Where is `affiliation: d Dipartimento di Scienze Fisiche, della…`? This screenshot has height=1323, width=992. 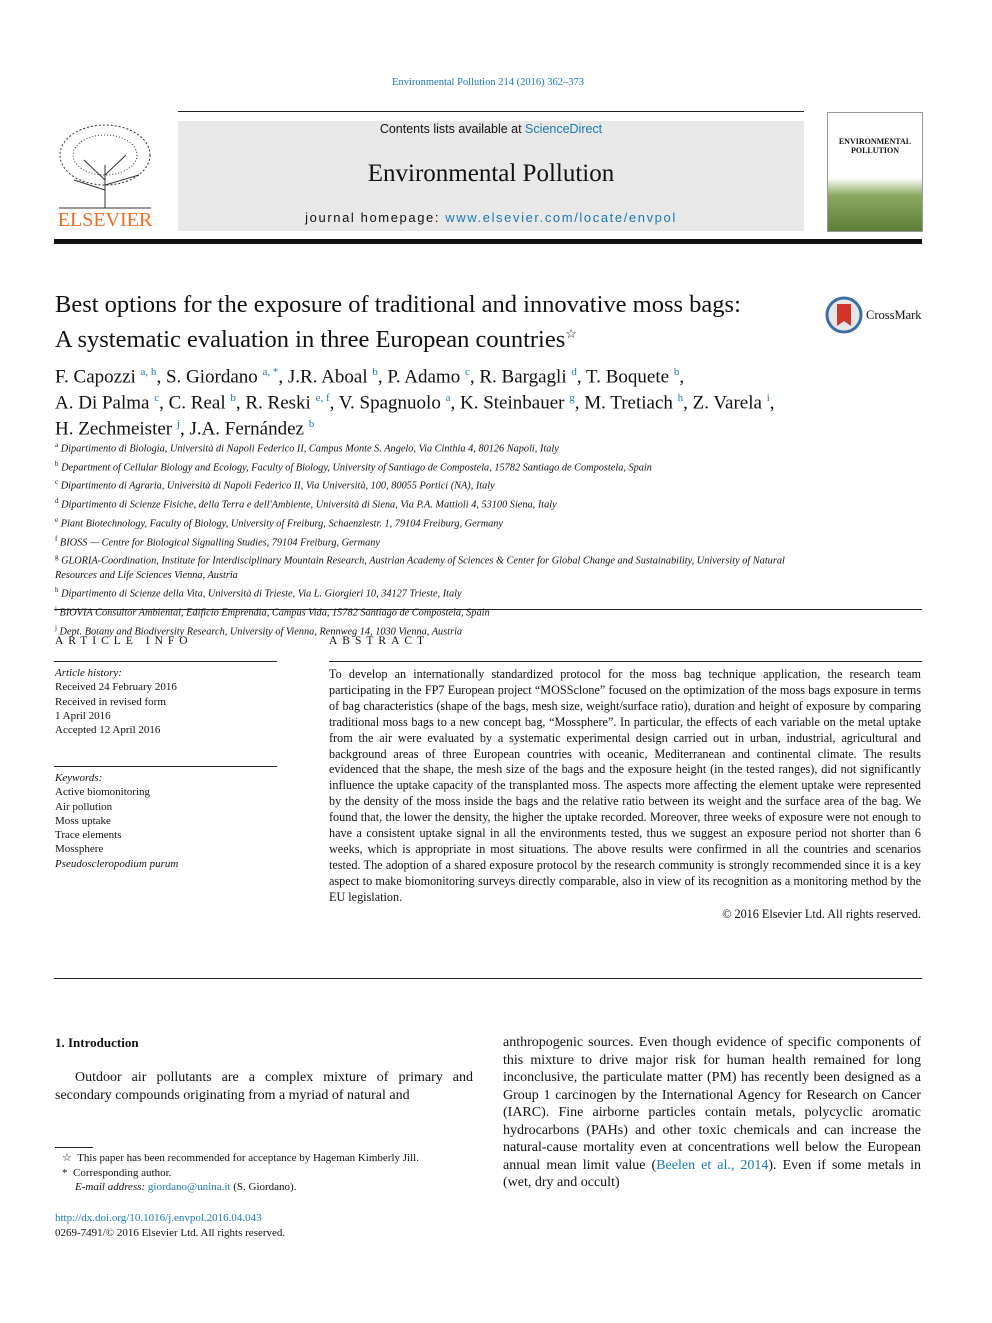
affiliation: d Dipartimento di Scienze Fisiche, della… is located at coordinates (435, 503).